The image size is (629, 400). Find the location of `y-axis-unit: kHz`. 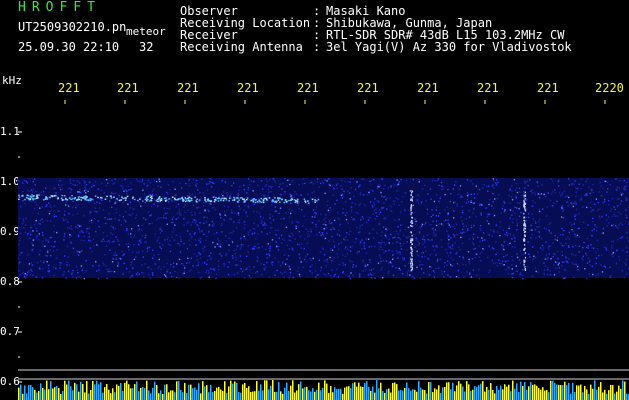

y-axis-unit: kHz is located at coordinates (12, 80).